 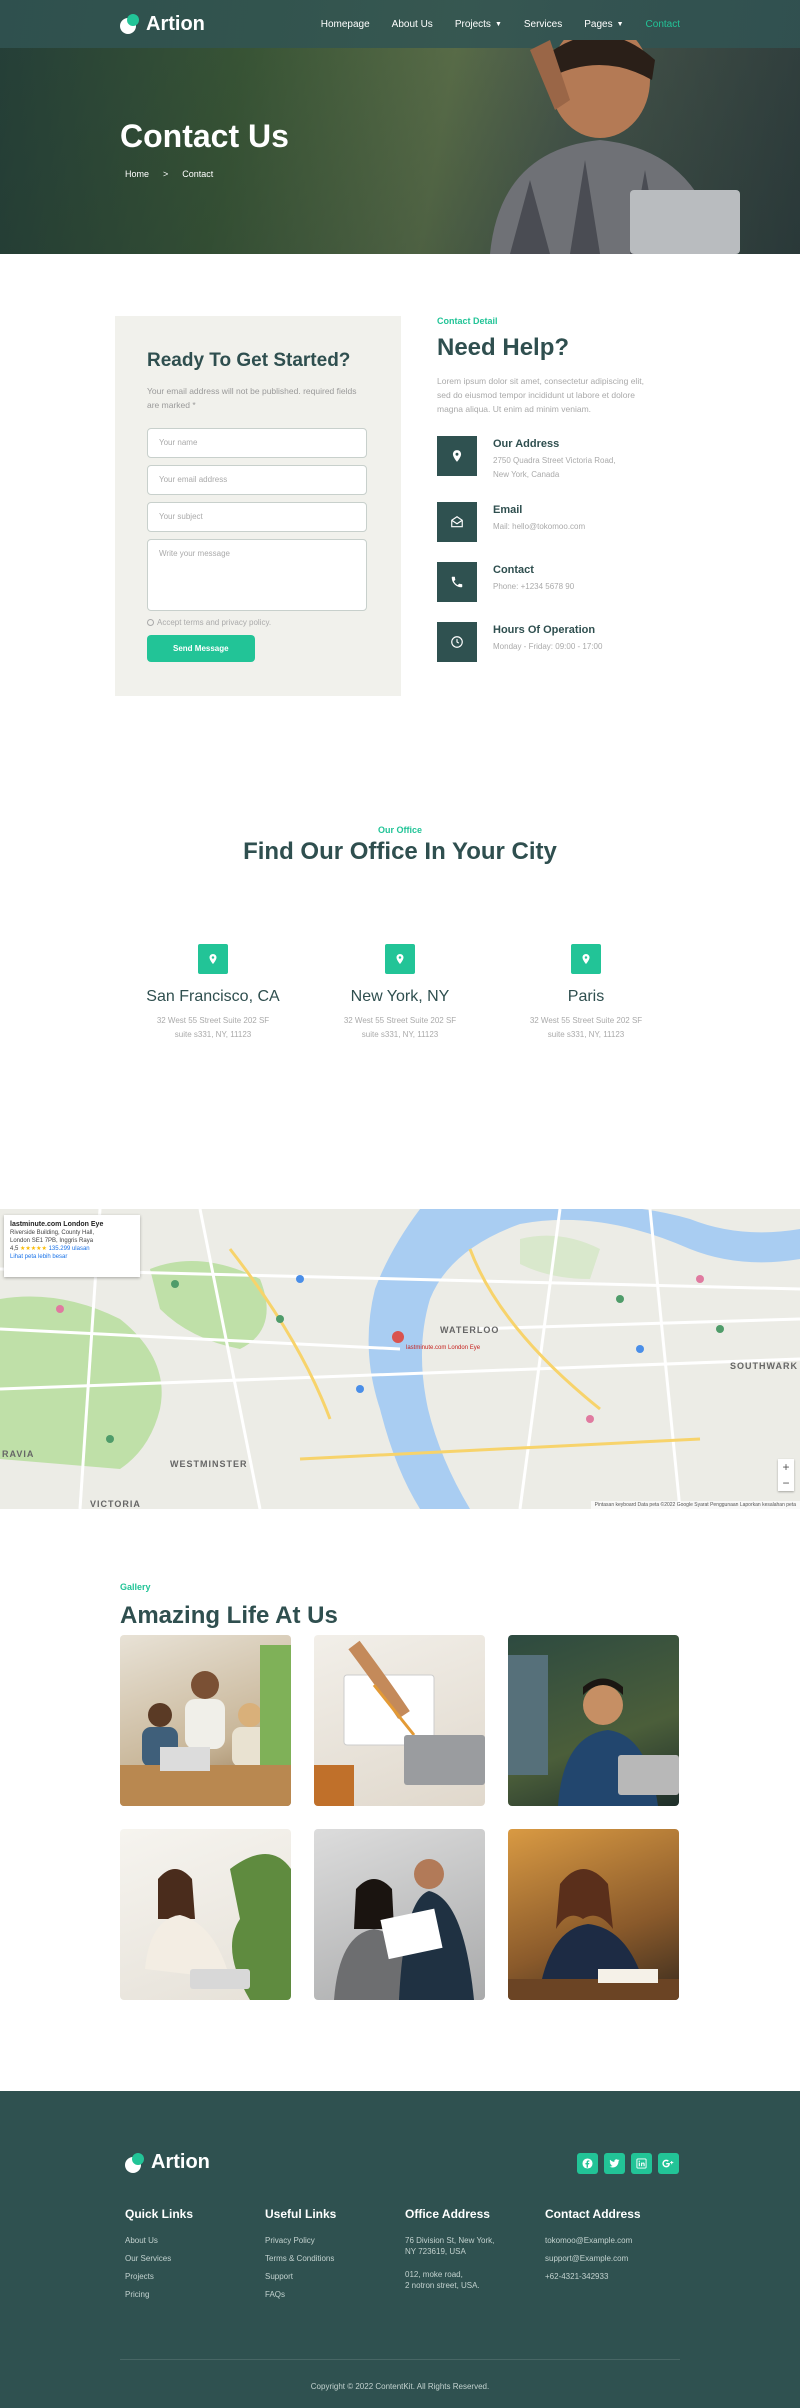 I want to click on info-contact: Contact Phone: +1234 5678 90, so click(x=547, y=582).